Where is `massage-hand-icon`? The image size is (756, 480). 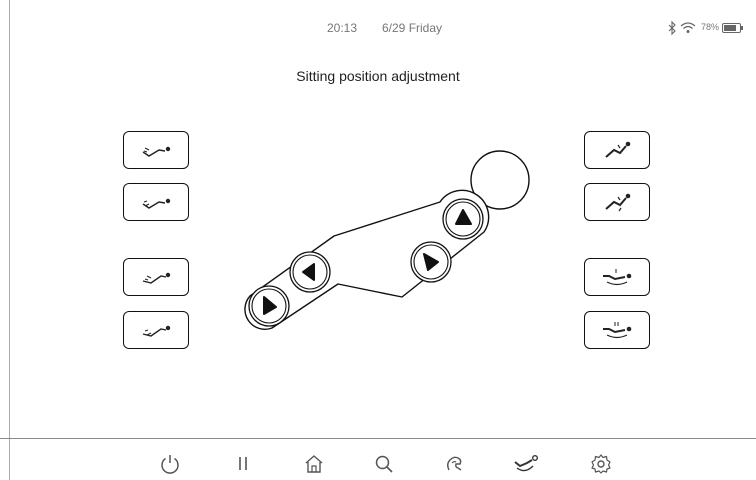 massage-hand-icon is located at coordinates (454, 463).